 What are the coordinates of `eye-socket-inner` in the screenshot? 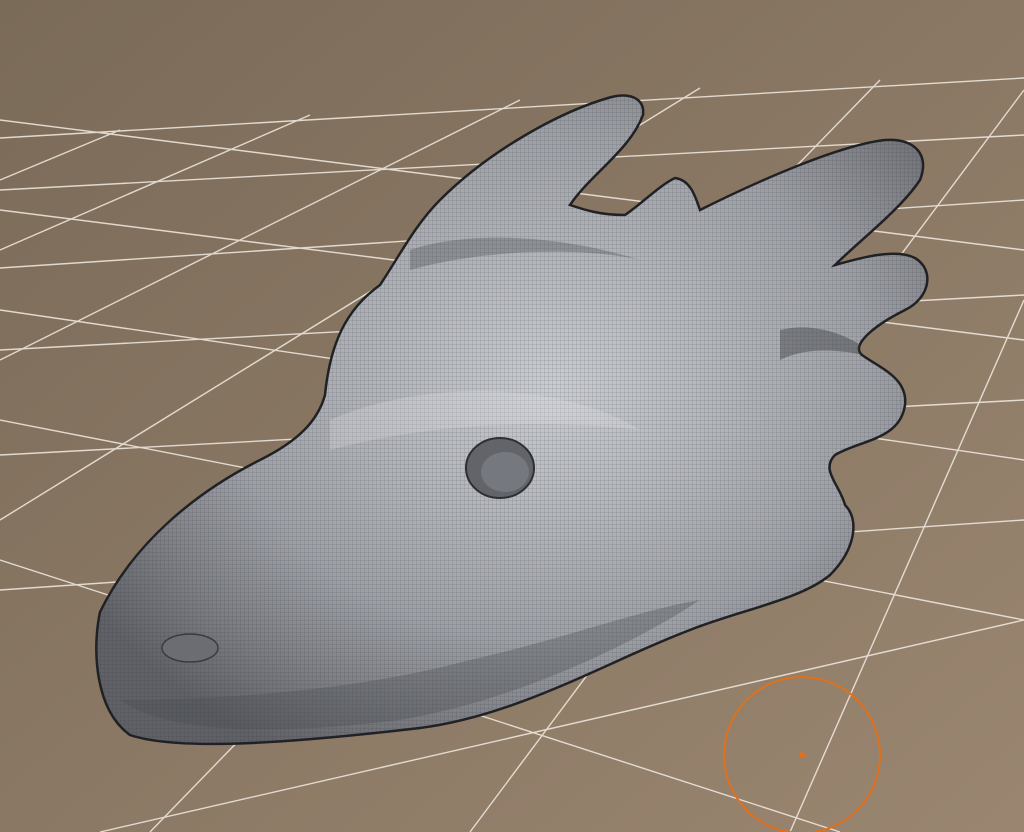 It's located at (505, 472).